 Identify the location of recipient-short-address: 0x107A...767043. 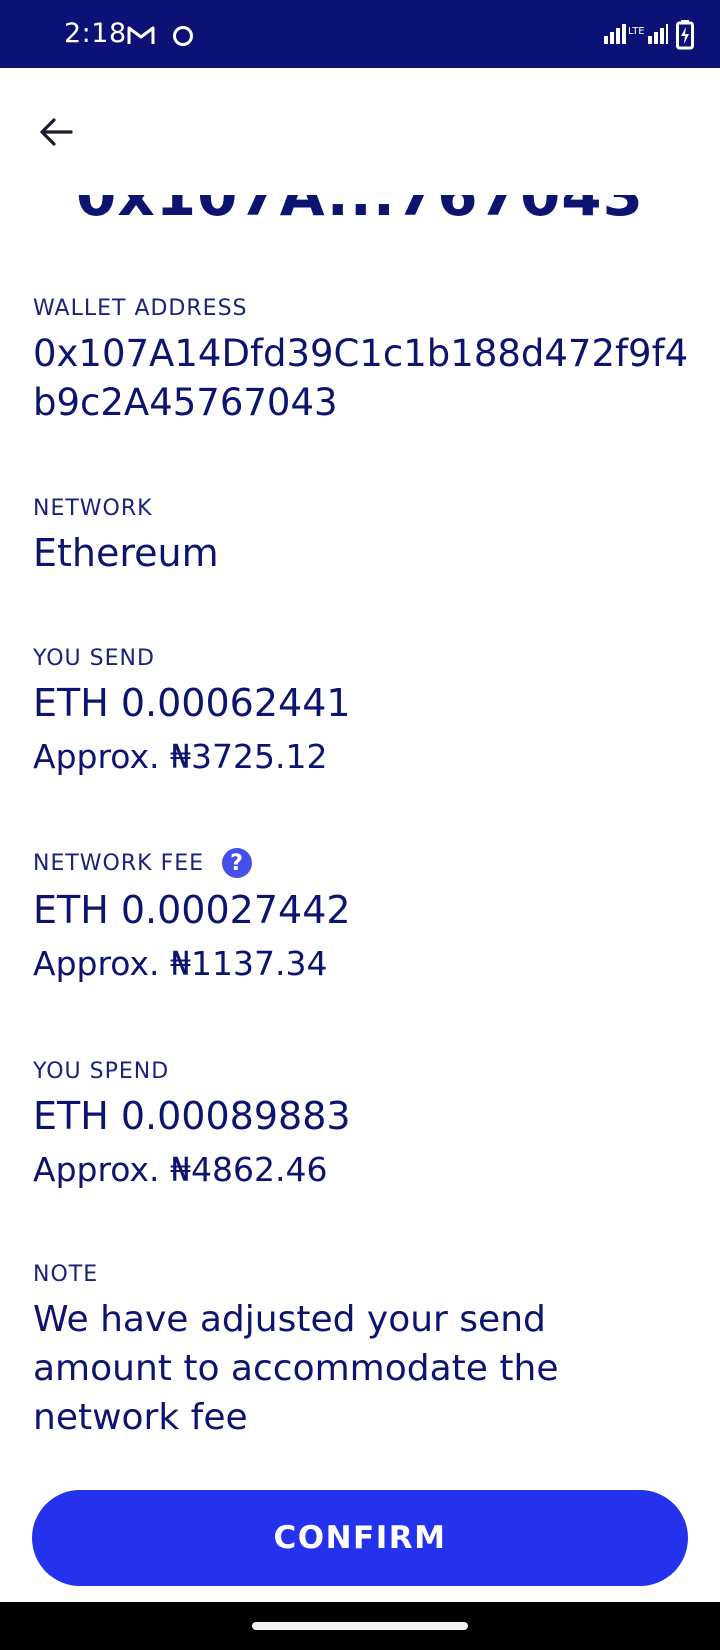
(360, 209).